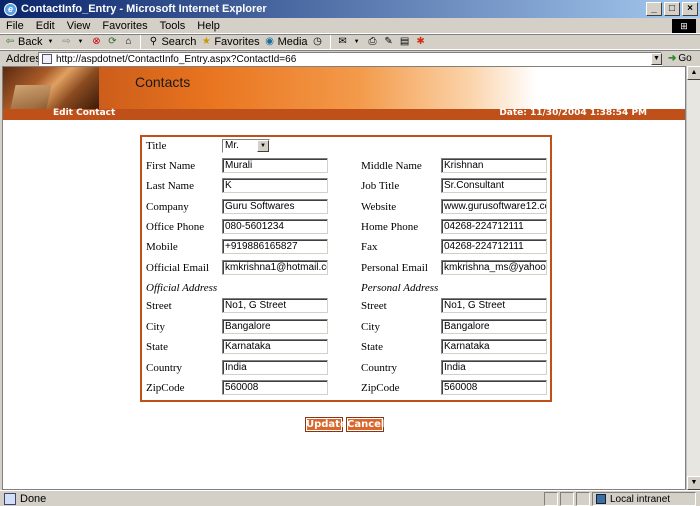  I want to click on search-button: ⚲ Search, so click(172, 42).